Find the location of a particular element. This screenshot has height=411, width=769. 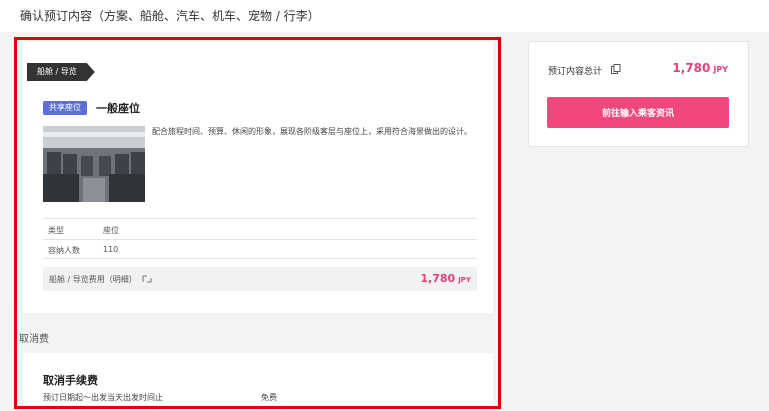

info-icon is located at coordinates (147, 279).